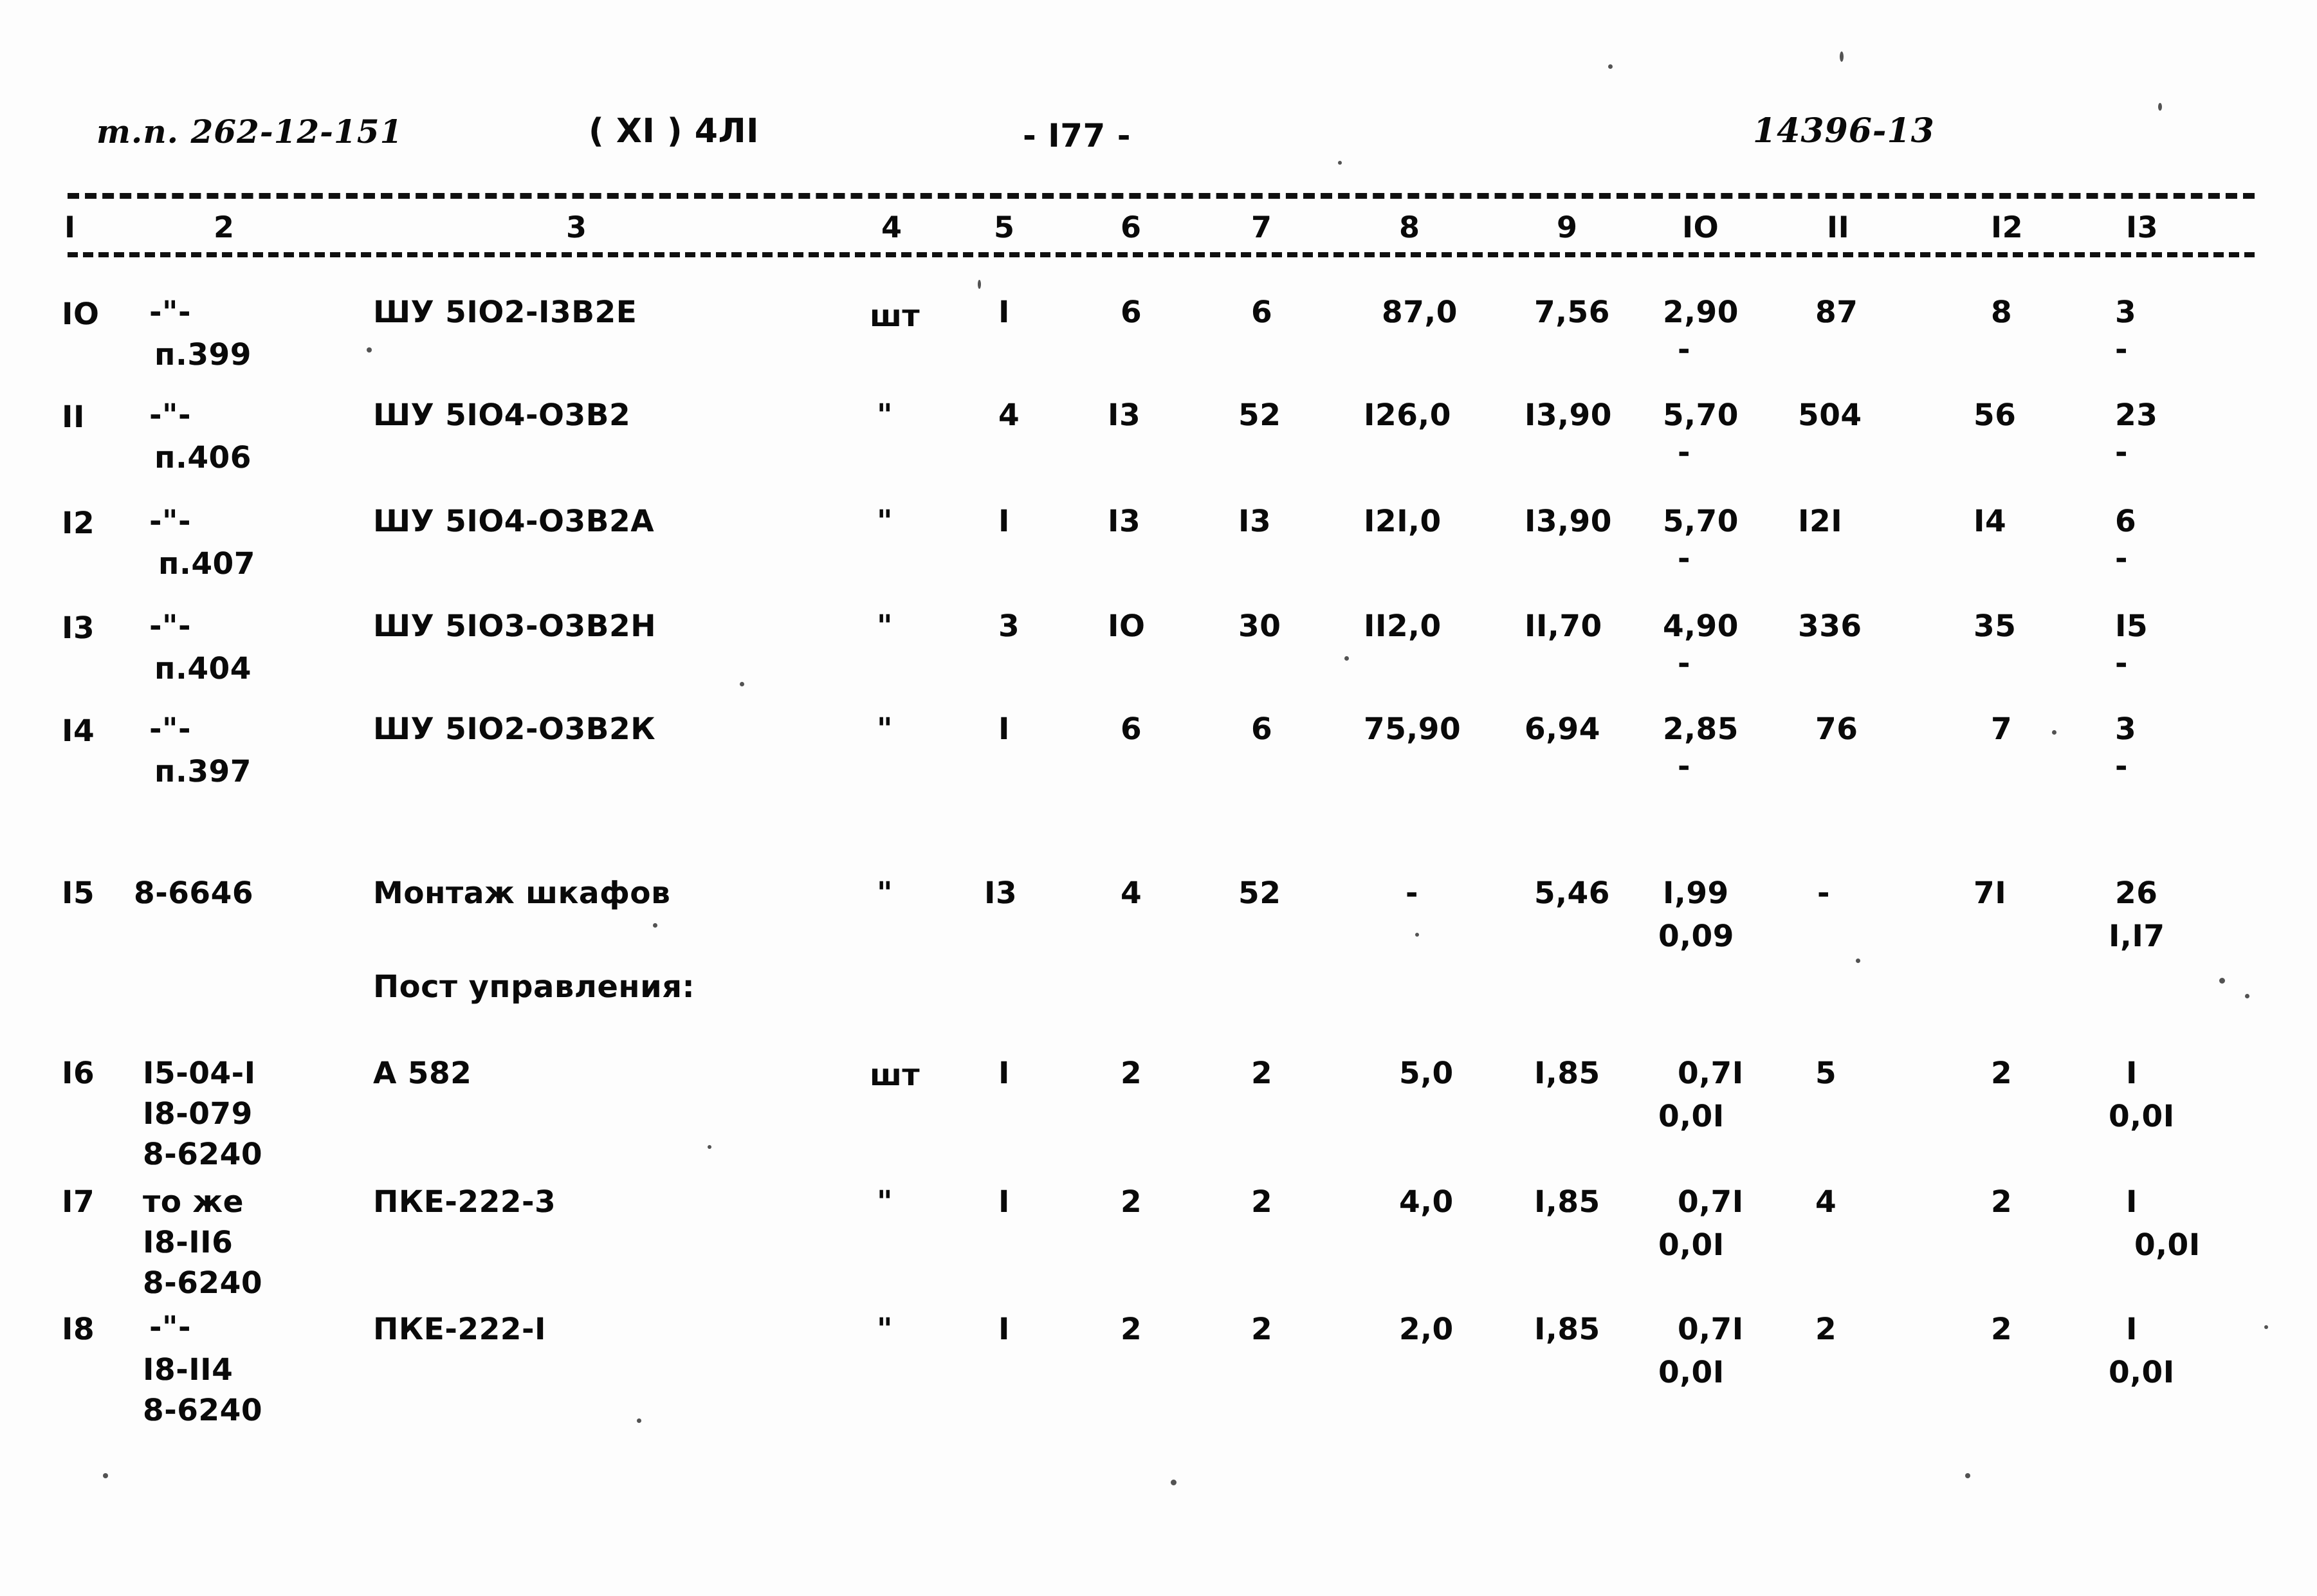 The image size is (2317, 1596). Describe the element at coordinates (188, 1370) in the screenshot. I see `table-row: I8-II4` at that location.